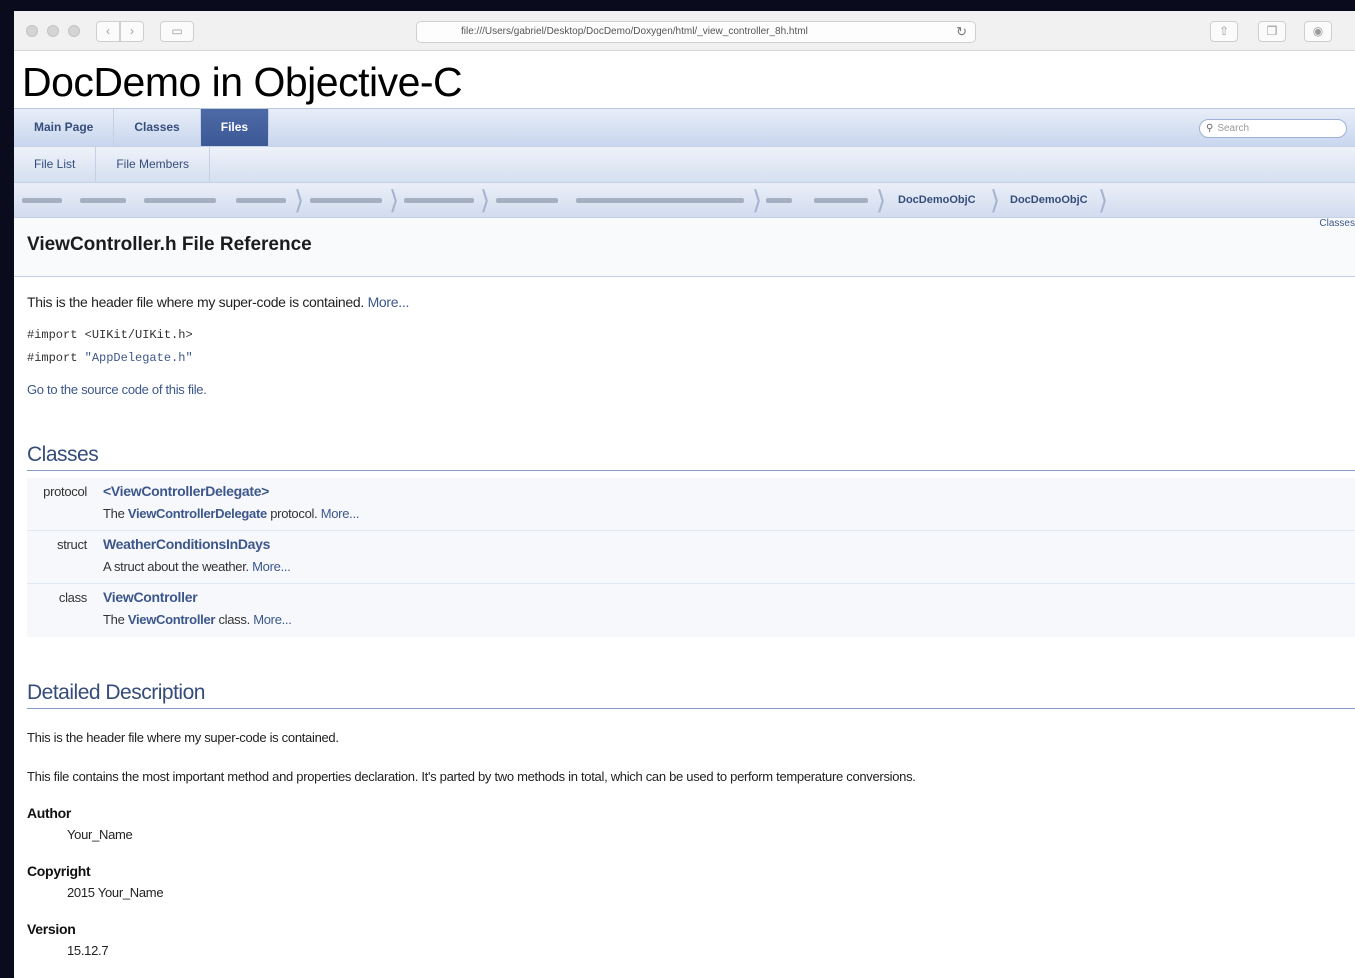  I want to click on main-nav: Main Page Classes Files ⚲ Search, so click(684, 127).